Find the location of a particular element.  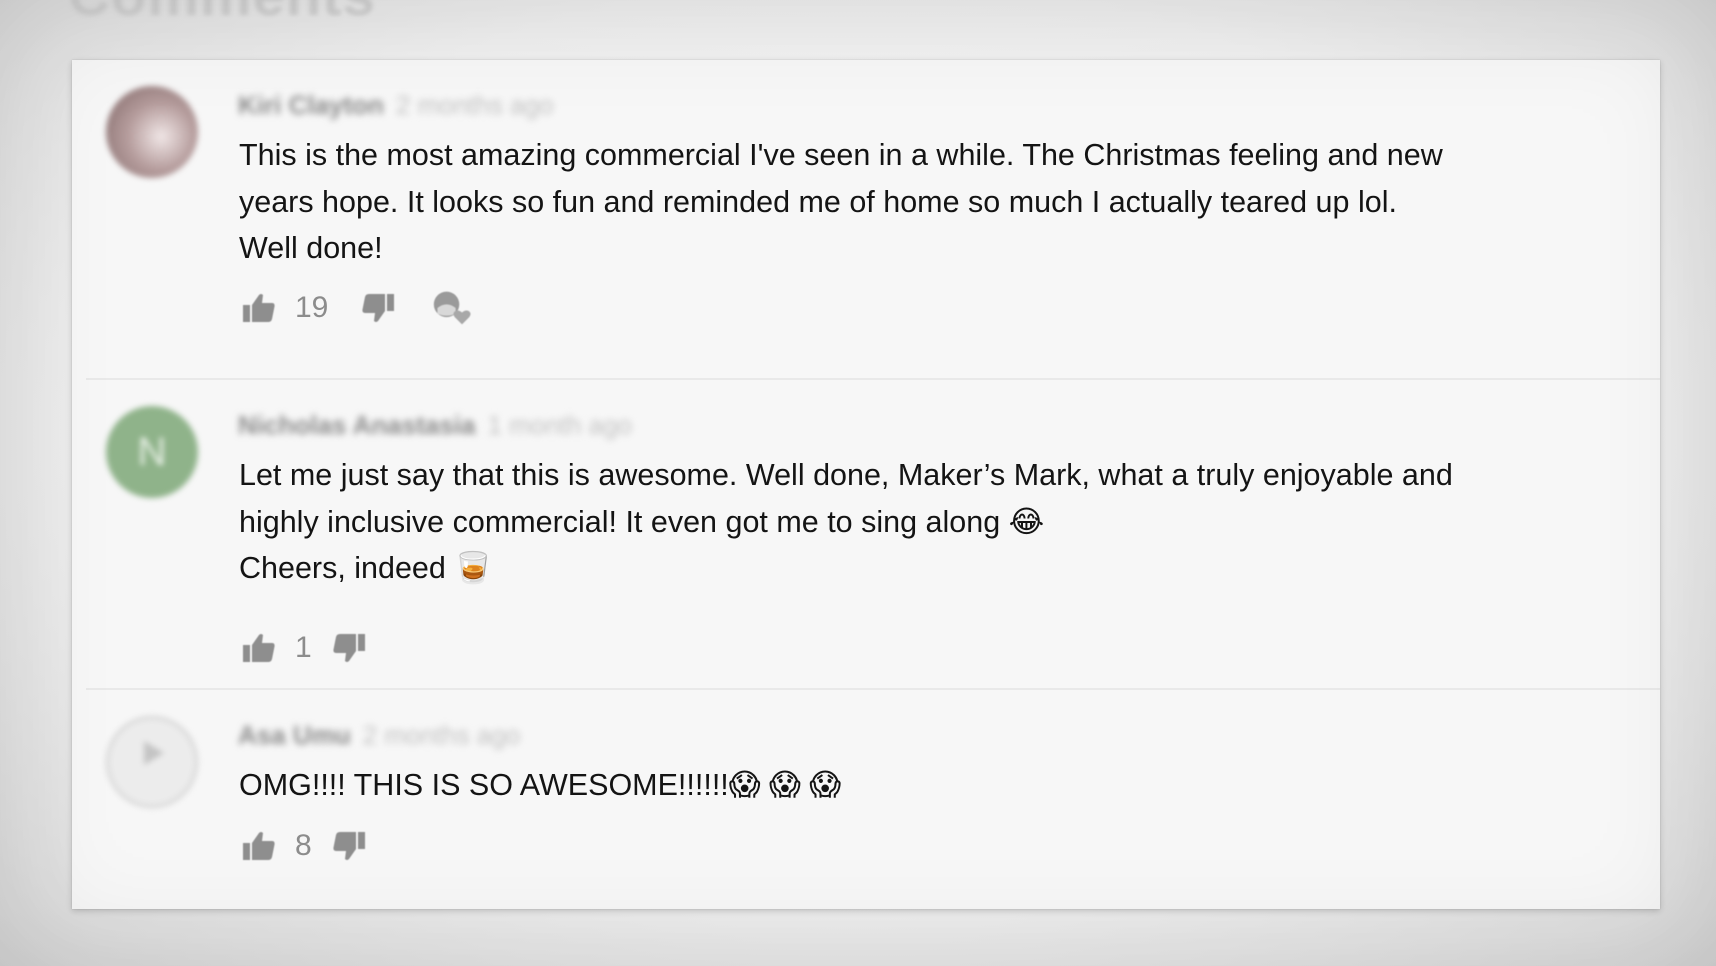

like-count: 19 is located at coordinates (312, 307).